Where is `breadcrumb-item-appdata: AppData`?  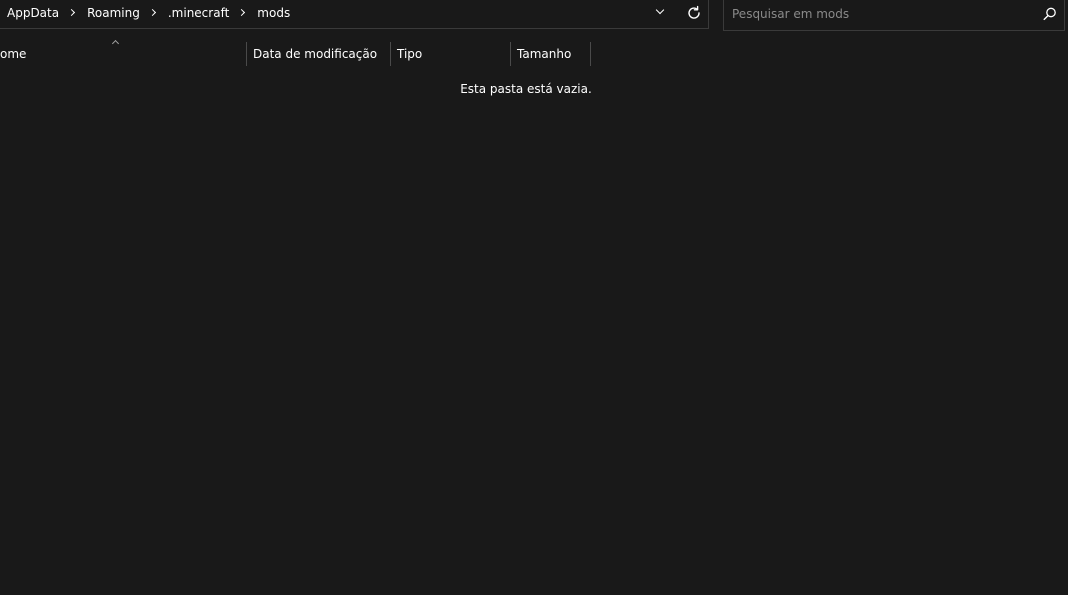 breadcrumb-item-appdata: AppData is located at coordinates (33, 13).